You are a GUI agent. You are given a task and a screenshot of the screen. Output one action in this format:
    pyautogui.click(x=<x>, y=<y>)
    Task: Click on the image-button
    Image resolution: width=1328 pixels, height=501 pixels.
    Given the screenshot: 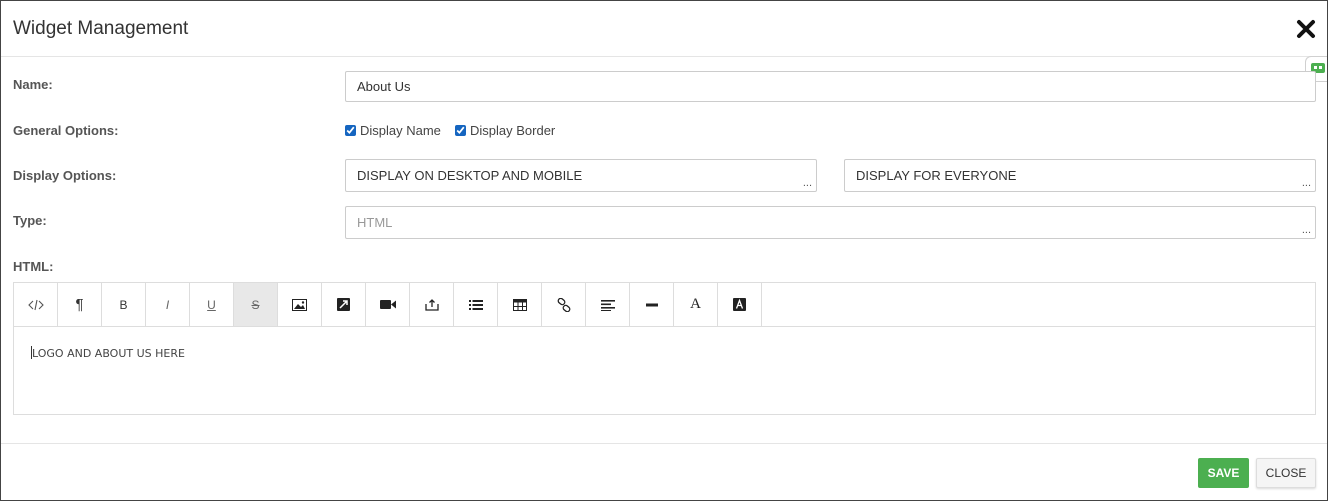 What is the action you would take?
    pyautogui.click(x=300, y=304)
    